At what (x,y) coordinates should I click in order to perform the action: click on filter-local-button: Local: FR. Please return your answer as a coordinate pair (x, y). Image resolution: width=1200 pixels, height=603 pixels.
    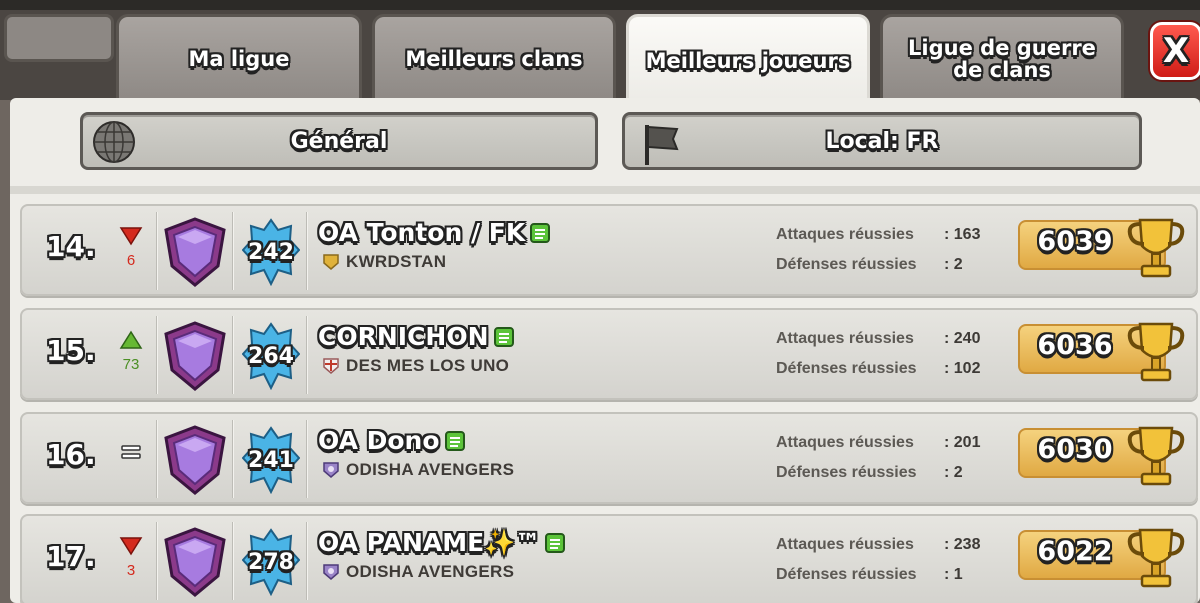
    Looking at the image, I should click on (882, 141).